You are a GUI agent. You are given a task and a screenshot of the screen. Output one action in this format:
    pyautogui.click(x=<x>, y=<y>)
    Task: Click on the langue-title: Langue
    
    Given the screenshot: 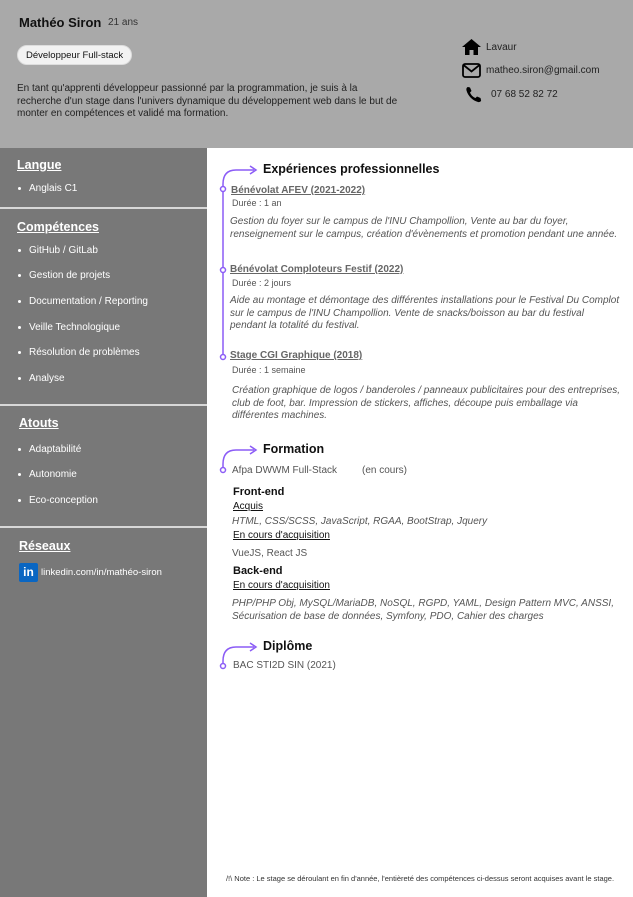 What is the action you would take?
    pyautogui.click(x=39, y=165)
    